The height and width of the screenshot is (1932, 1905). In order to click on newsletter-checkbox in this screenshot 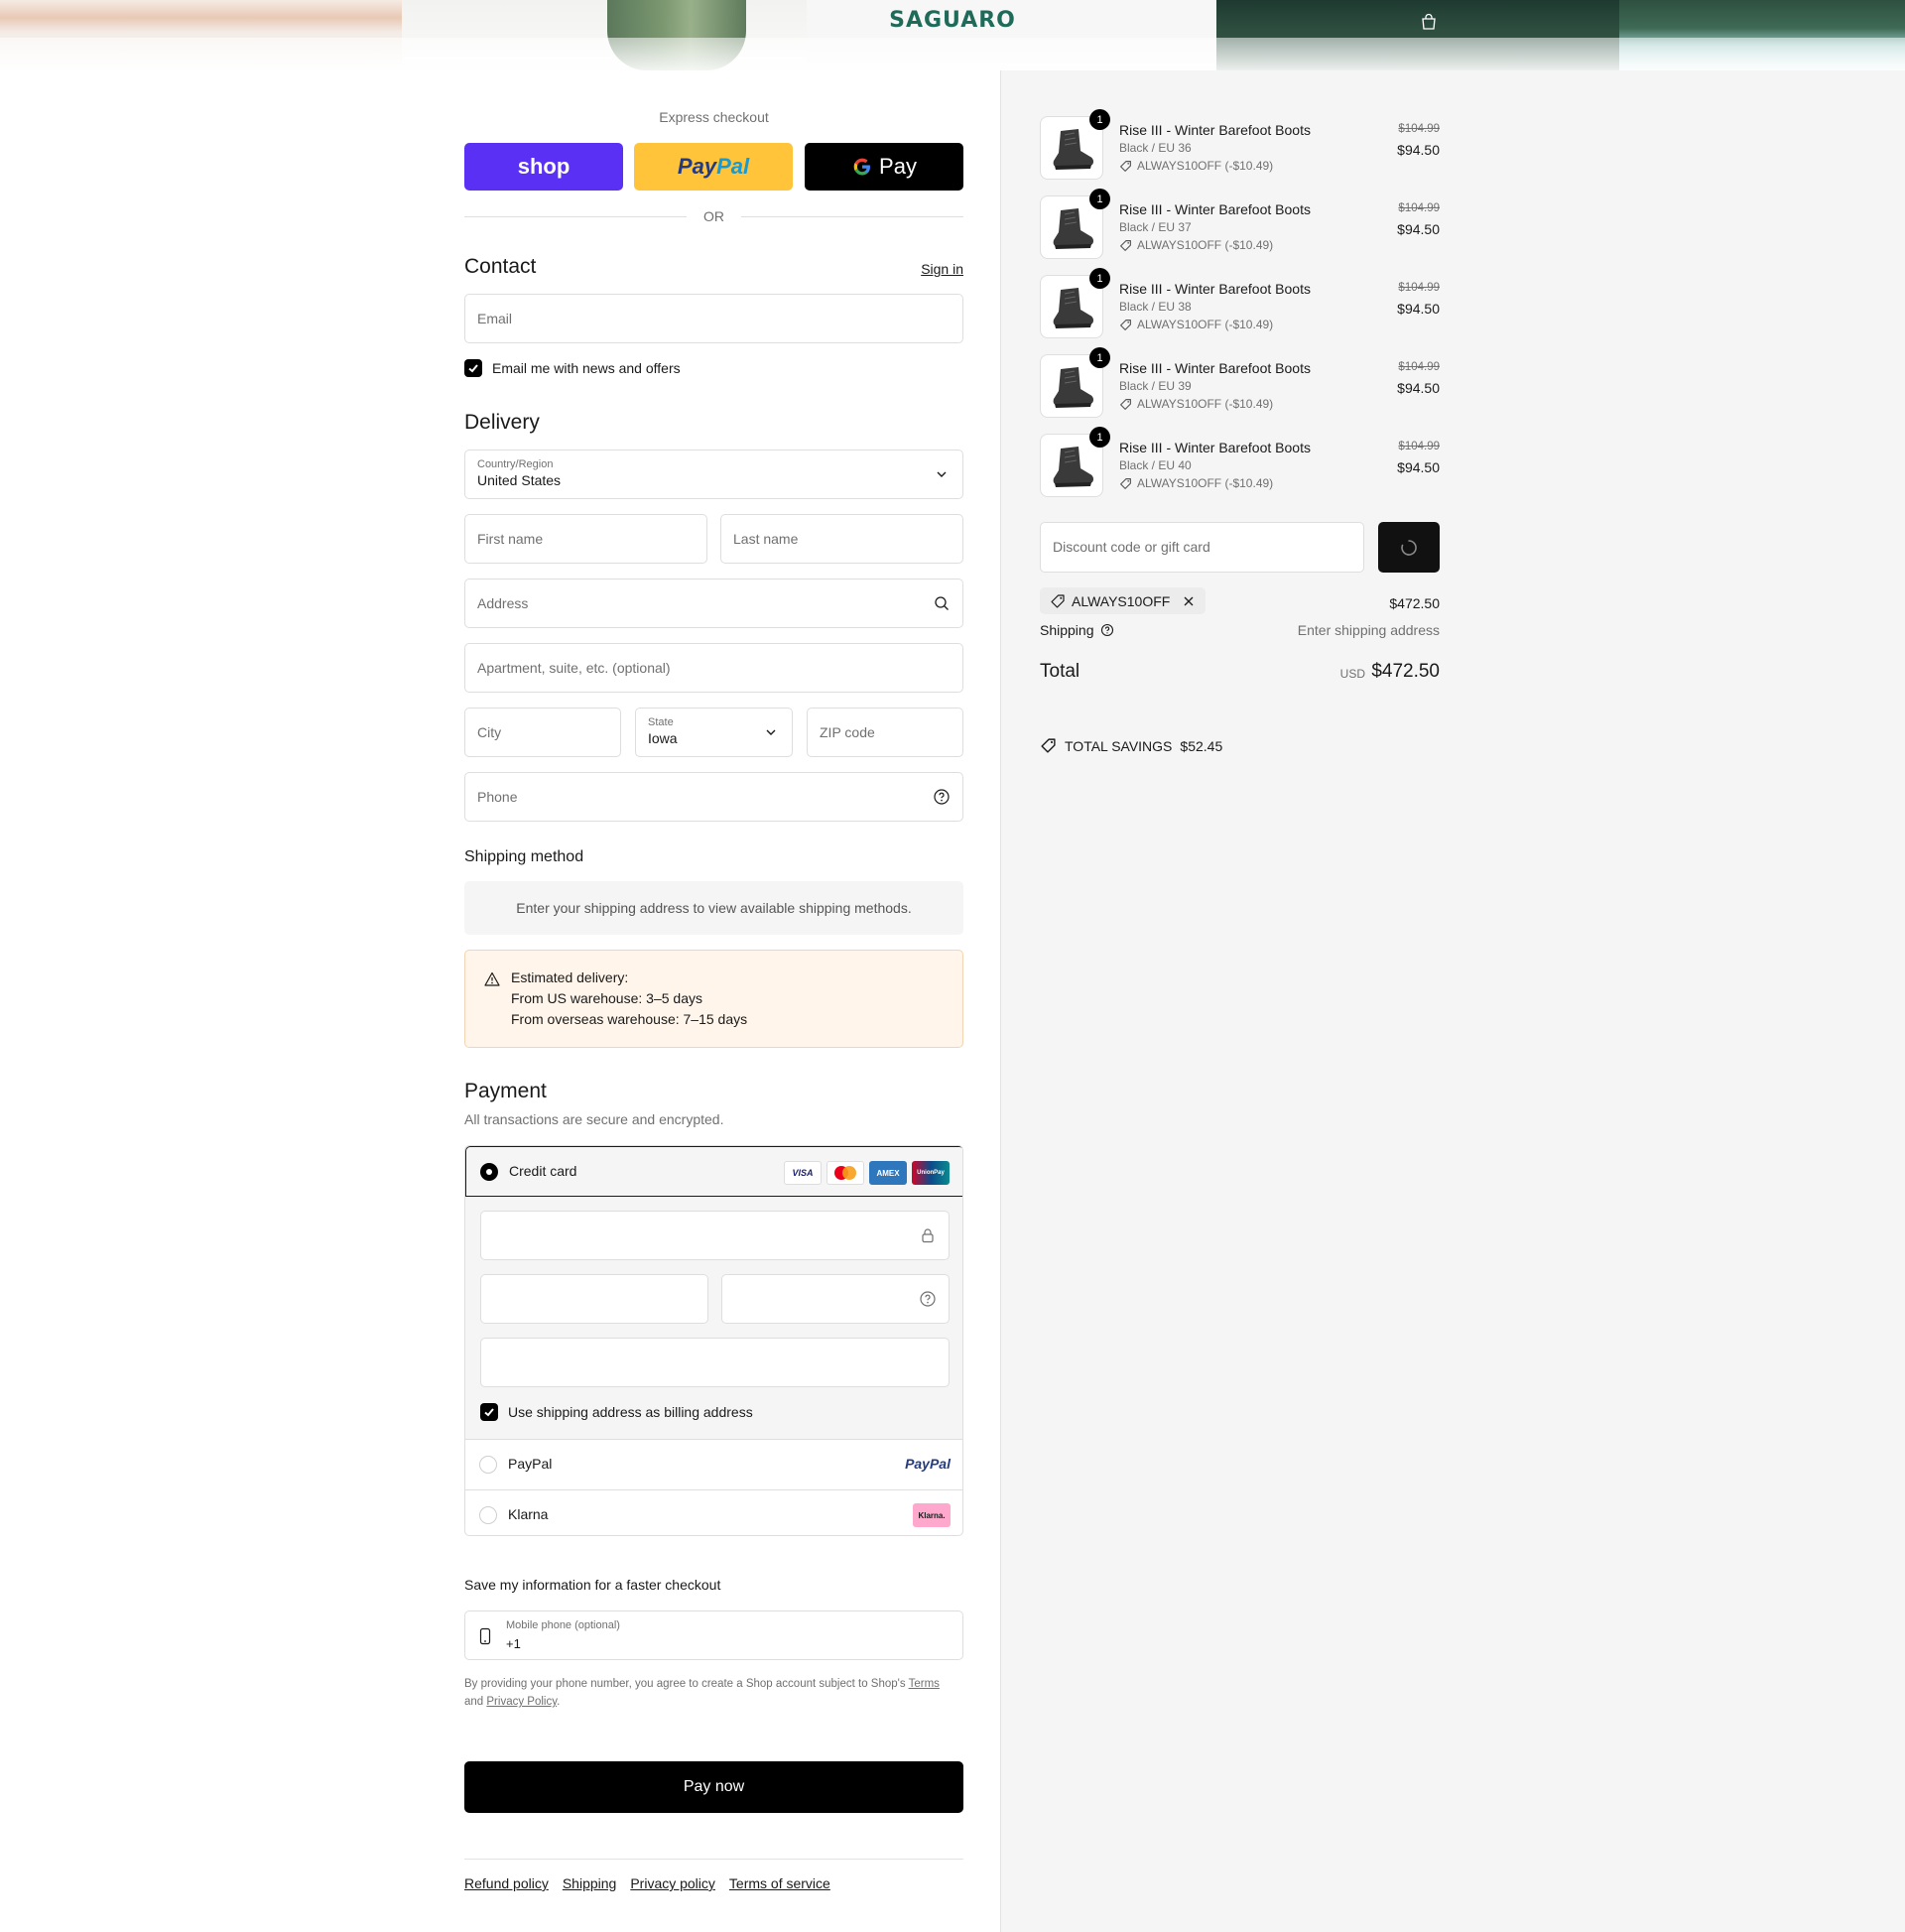, I will do `click(473, 368)`.